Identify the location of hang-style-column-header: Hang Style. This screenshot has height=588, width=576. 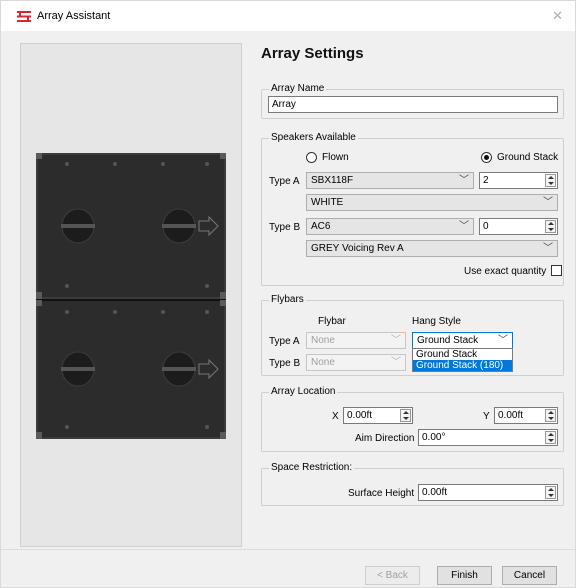
(436, 321).